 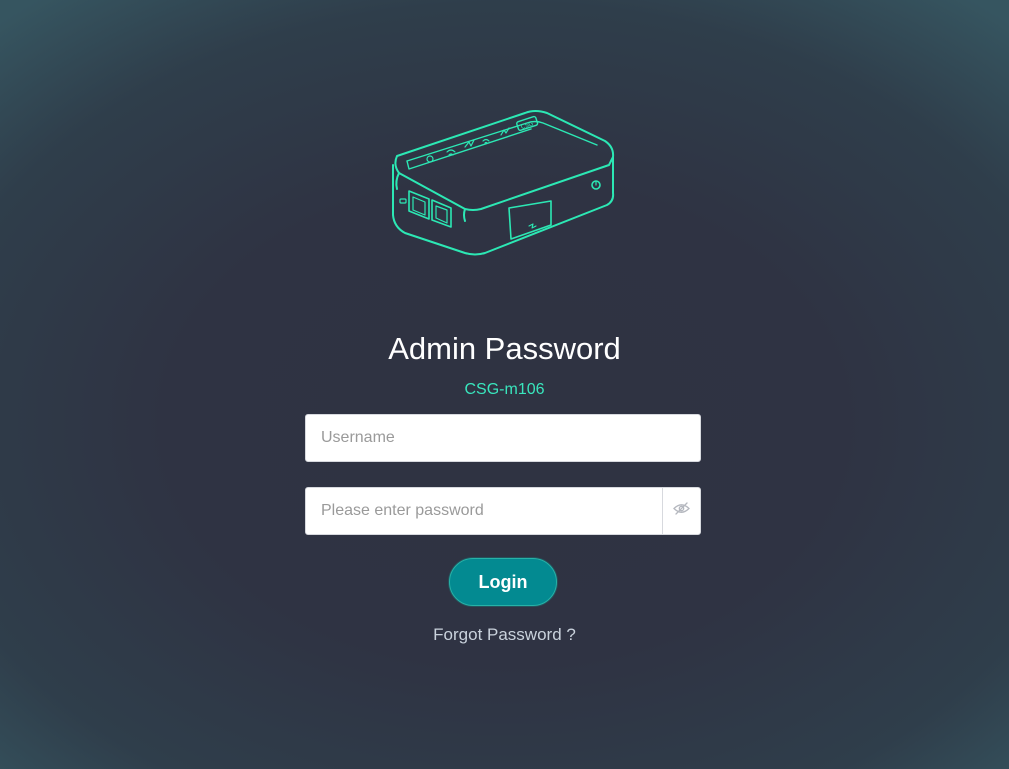 What do you see at coordinates (504, 389) in the screenshot?
I see `device-model-label: CSG-m106` at bounding box center [504, 389].